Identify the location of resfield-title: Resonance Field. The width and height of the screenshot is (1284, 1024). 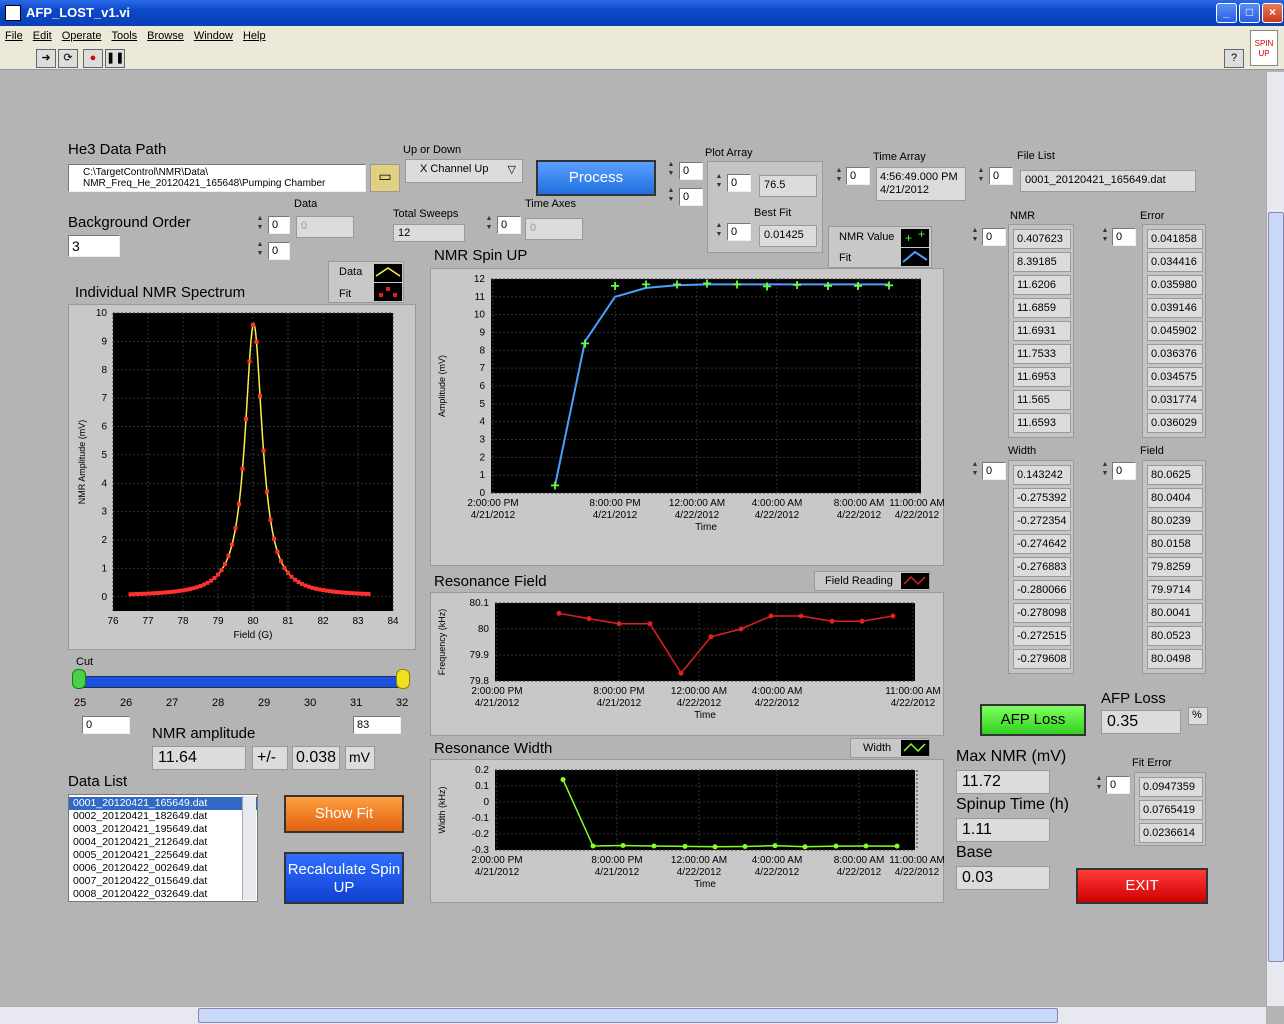
(490, 581).